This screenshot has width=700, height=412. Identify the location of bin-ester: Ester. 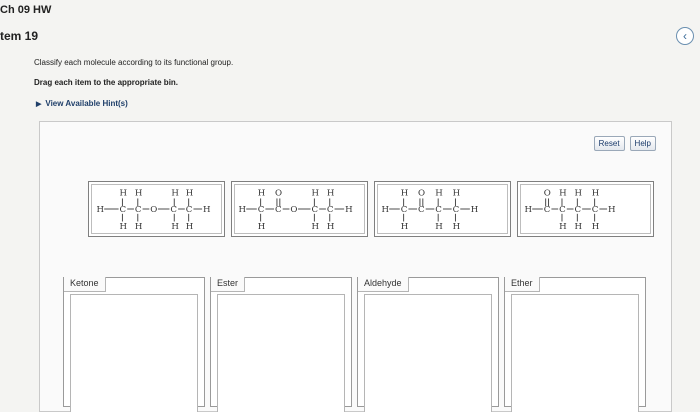
(281, 344).